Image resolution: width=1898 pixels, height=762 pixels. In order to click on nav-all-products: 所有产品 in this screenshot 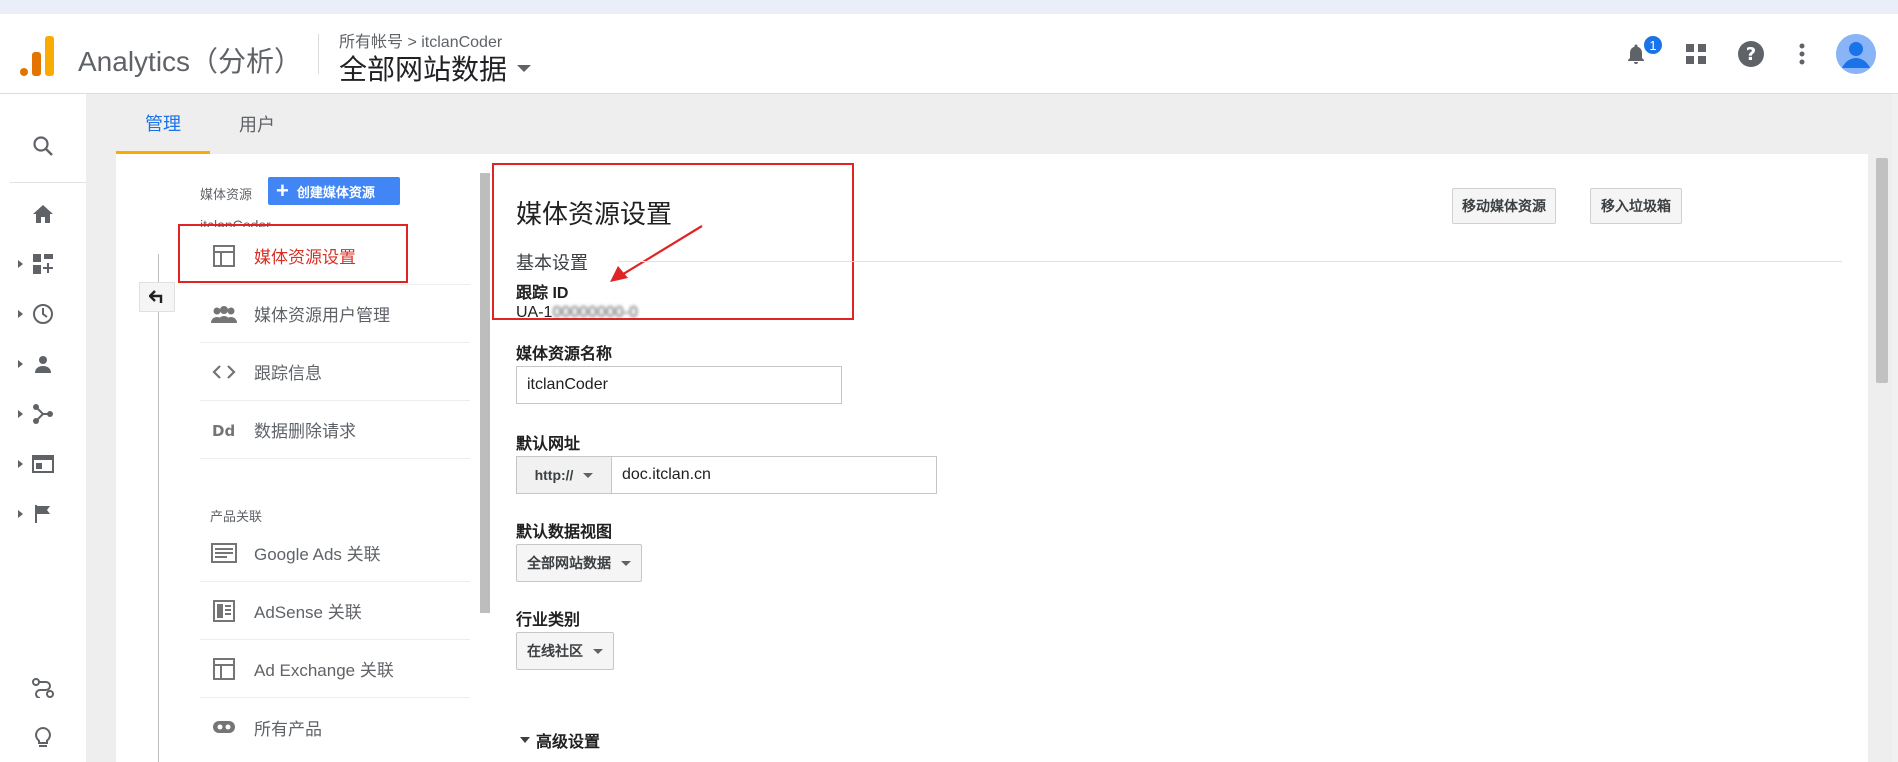, I will do `click(335, 727)`.